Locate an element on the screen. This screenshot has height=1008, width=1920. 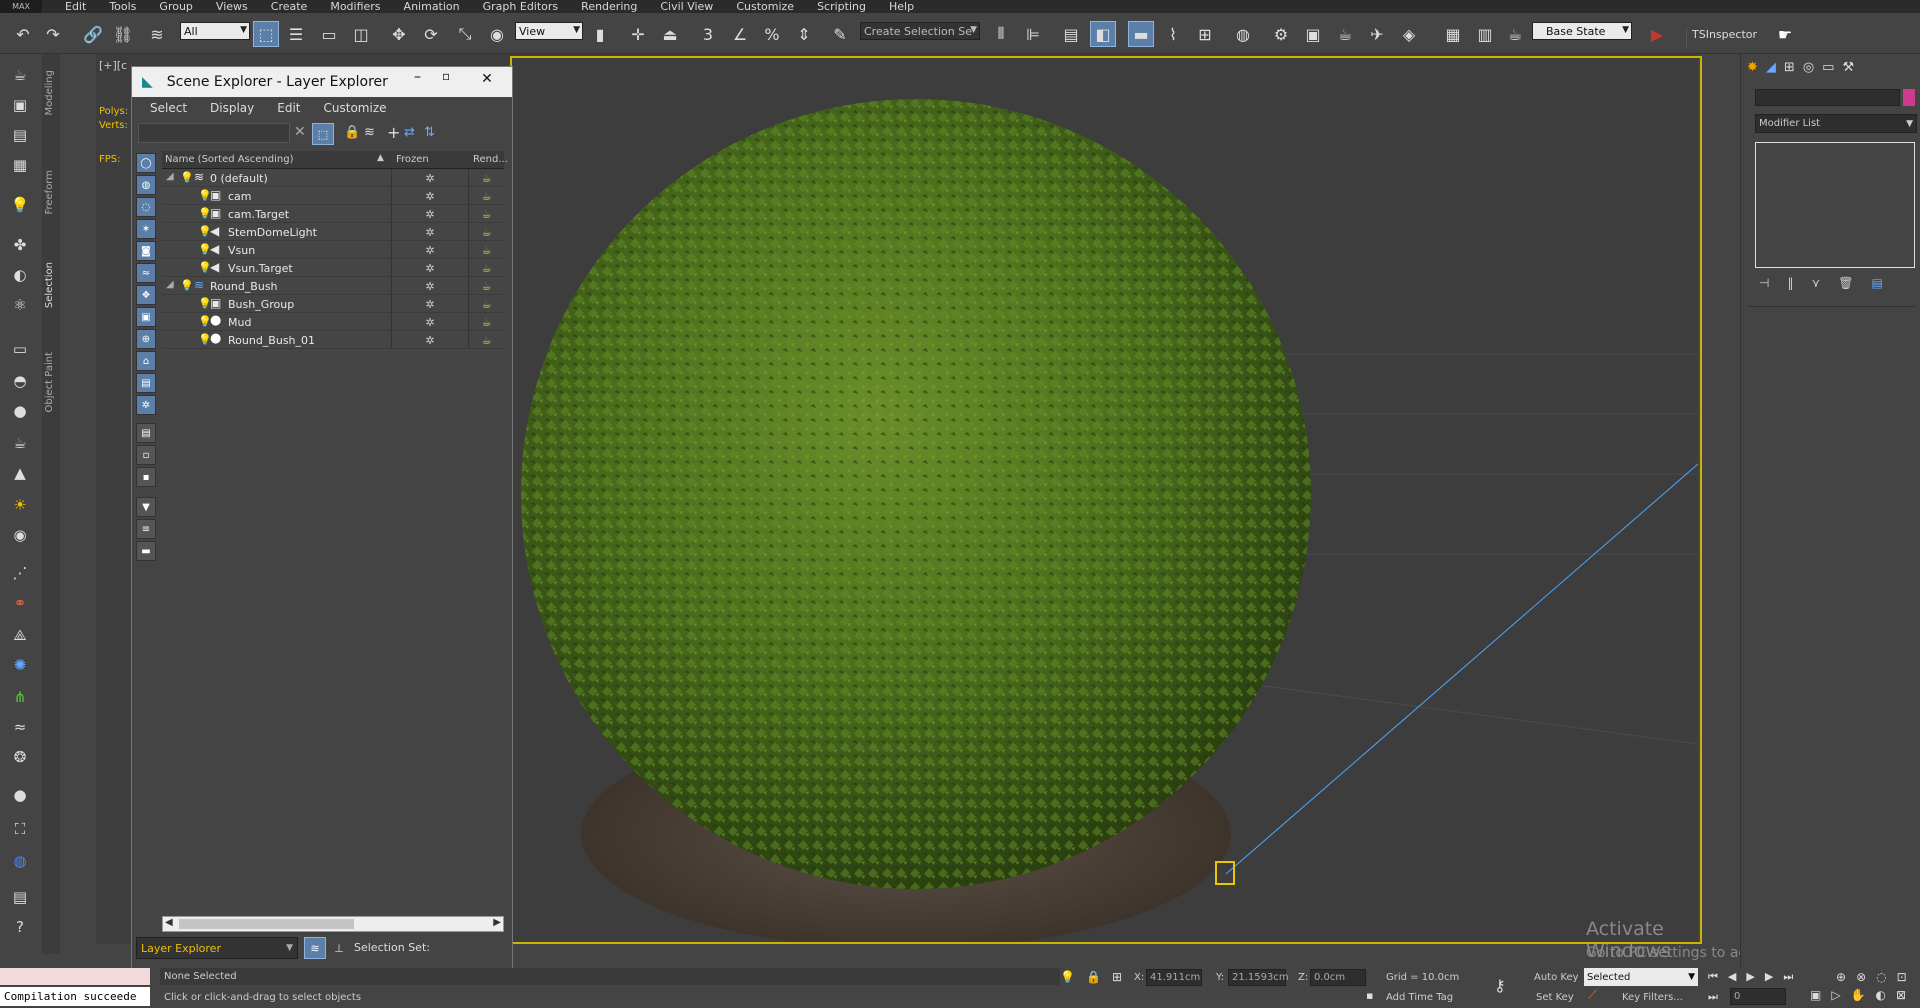
table-row: 💡 ▣ cam ✲ ☕ is located at coordinates (333, 196).